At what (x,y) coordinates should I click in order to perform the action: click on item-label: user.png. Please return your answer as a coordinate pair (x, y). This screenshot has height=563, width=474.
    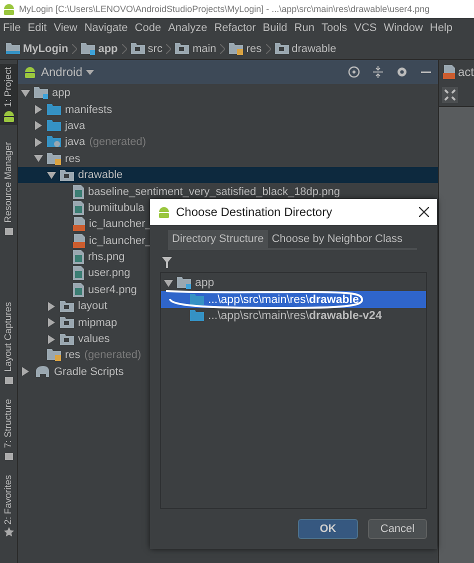
    Looking at the image, I should click on (109, 273).